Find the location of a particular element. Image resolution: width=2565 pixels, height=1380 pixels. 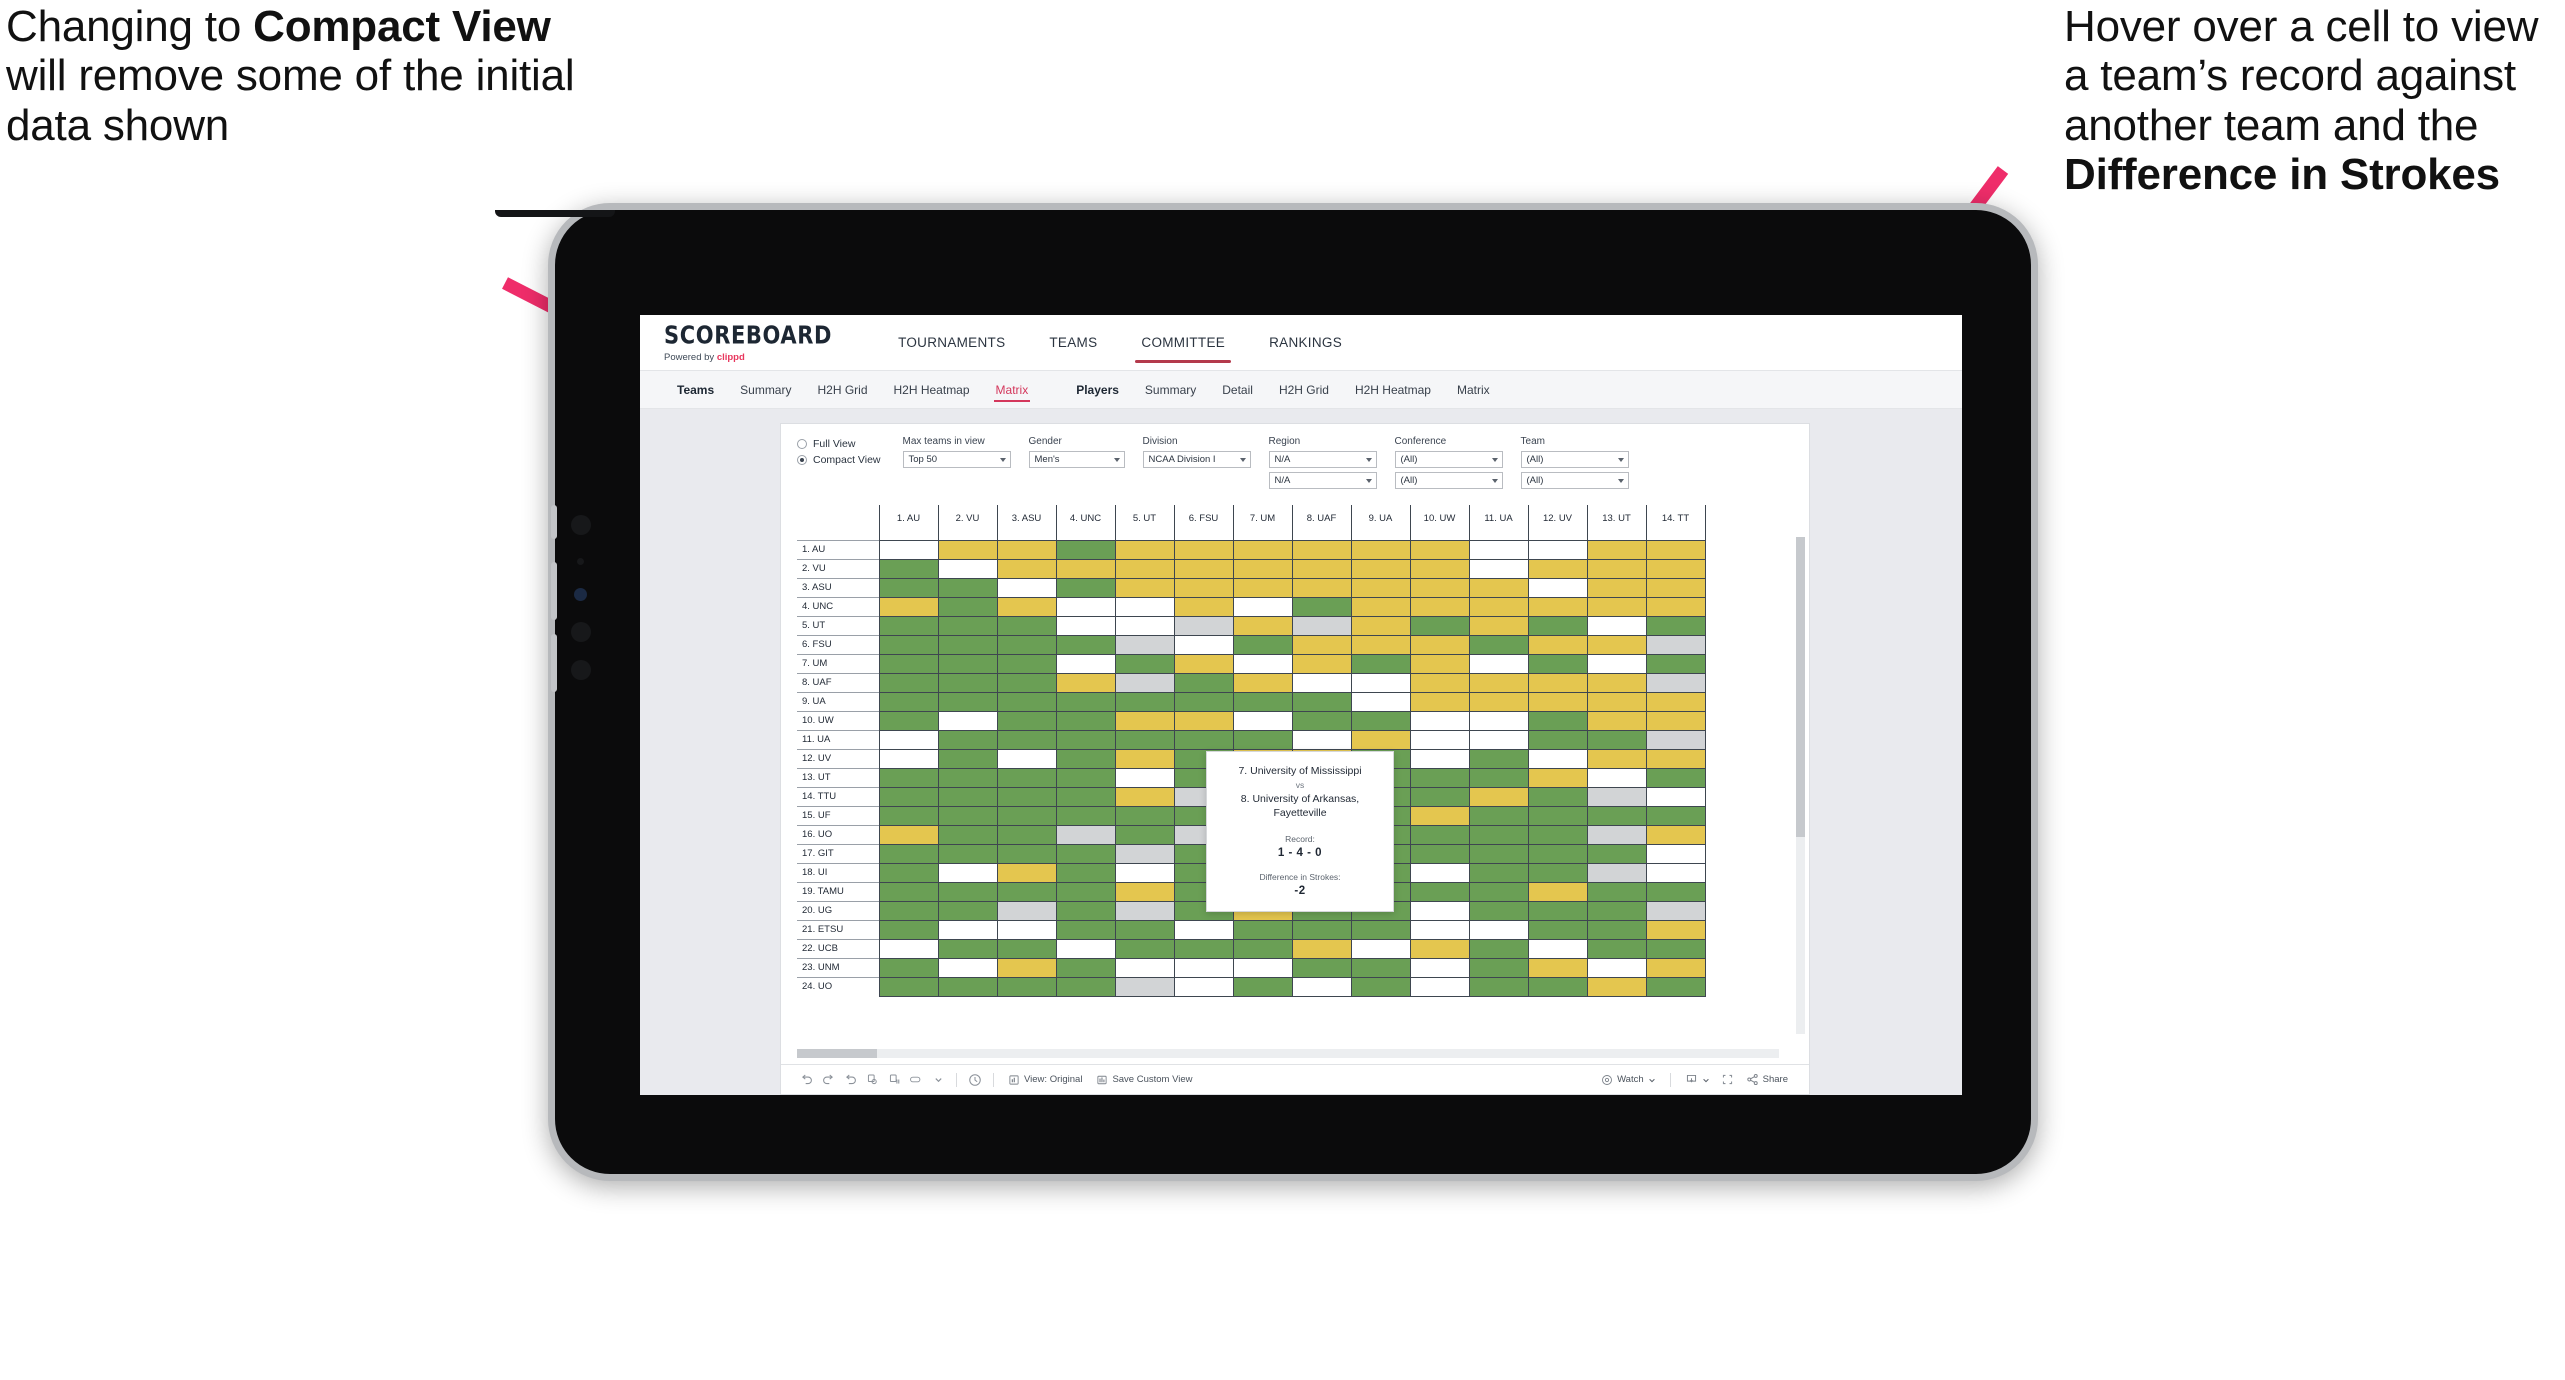

subtab-players-matrix: Matrix is located at coordinates (1473, 389).